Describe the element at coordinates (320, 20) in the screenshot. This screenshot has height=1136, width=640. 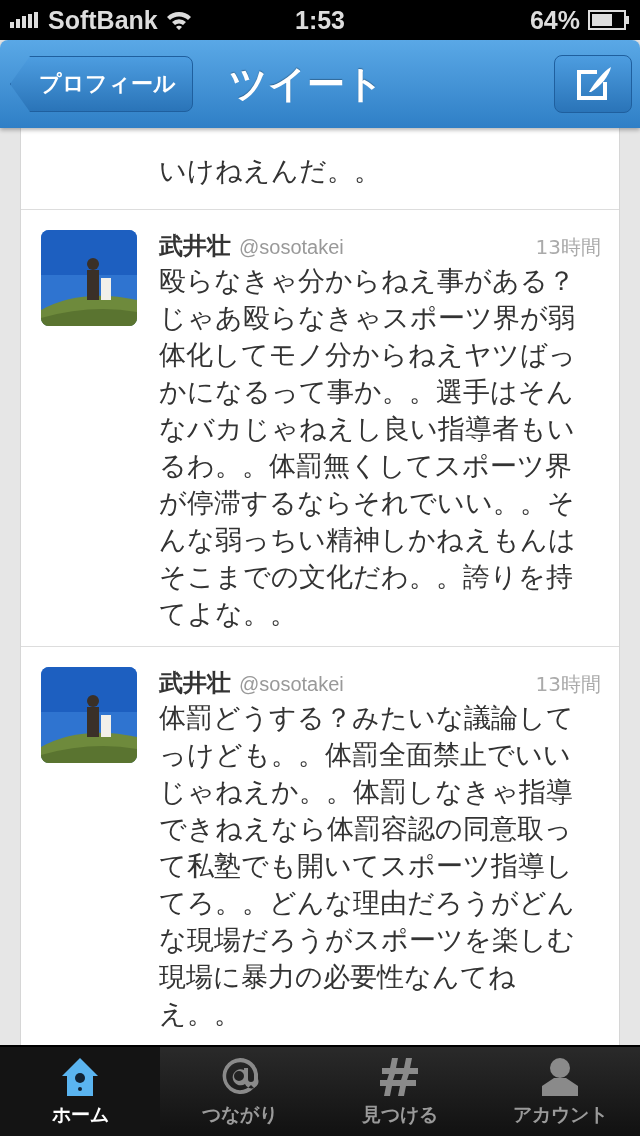
I see `clock-time: 1:53` at that location.